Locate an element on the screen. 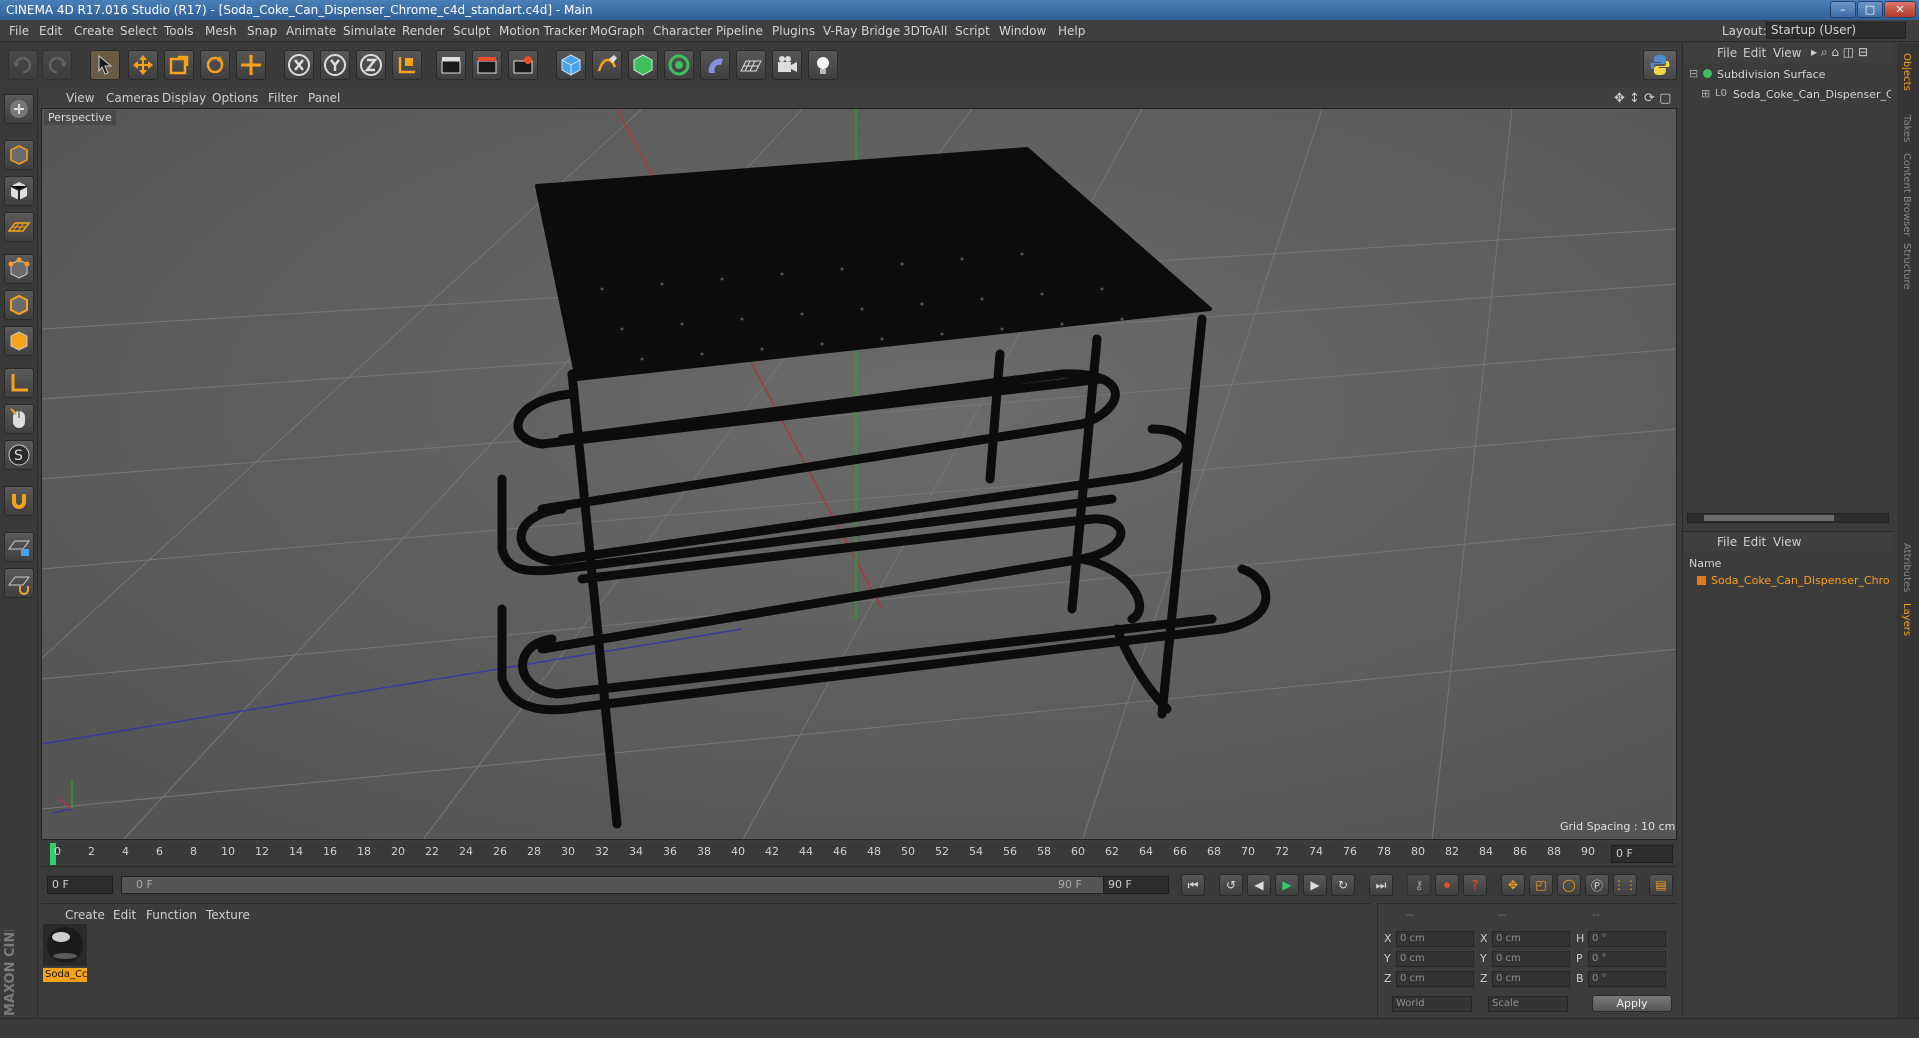 Image resolution: width=1919 pixels, height=1038 pixels. object-dispenser-mesh: ⊞ L0 Soda_Coke_Can_Dispenser_Chro is located at coordinates (1796, 95).